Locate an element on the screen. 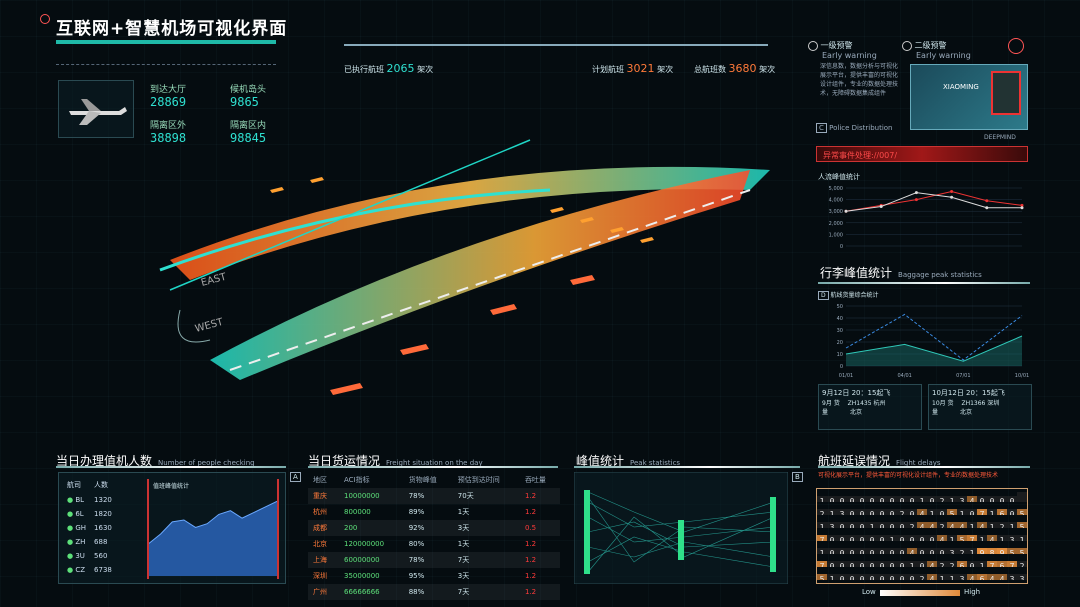  anomaly-banner: 异常事件处理://007/ is located at coordinates (922, 154).